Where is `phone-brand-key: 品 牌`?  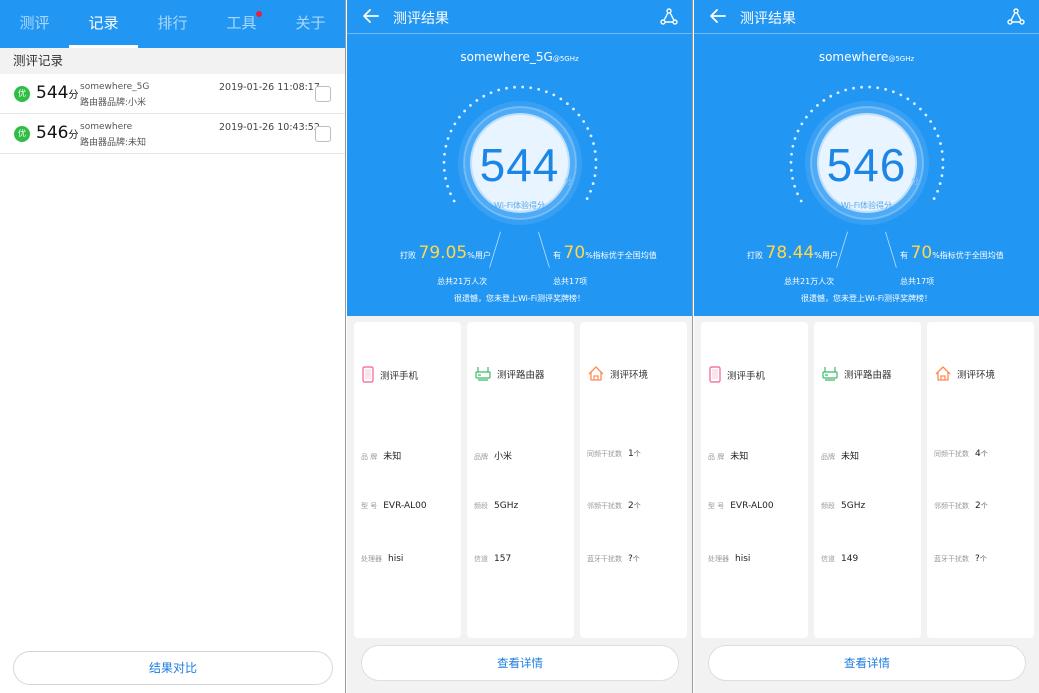
phone-brand-key: 品 牌 is located at coordinates (716, 457).